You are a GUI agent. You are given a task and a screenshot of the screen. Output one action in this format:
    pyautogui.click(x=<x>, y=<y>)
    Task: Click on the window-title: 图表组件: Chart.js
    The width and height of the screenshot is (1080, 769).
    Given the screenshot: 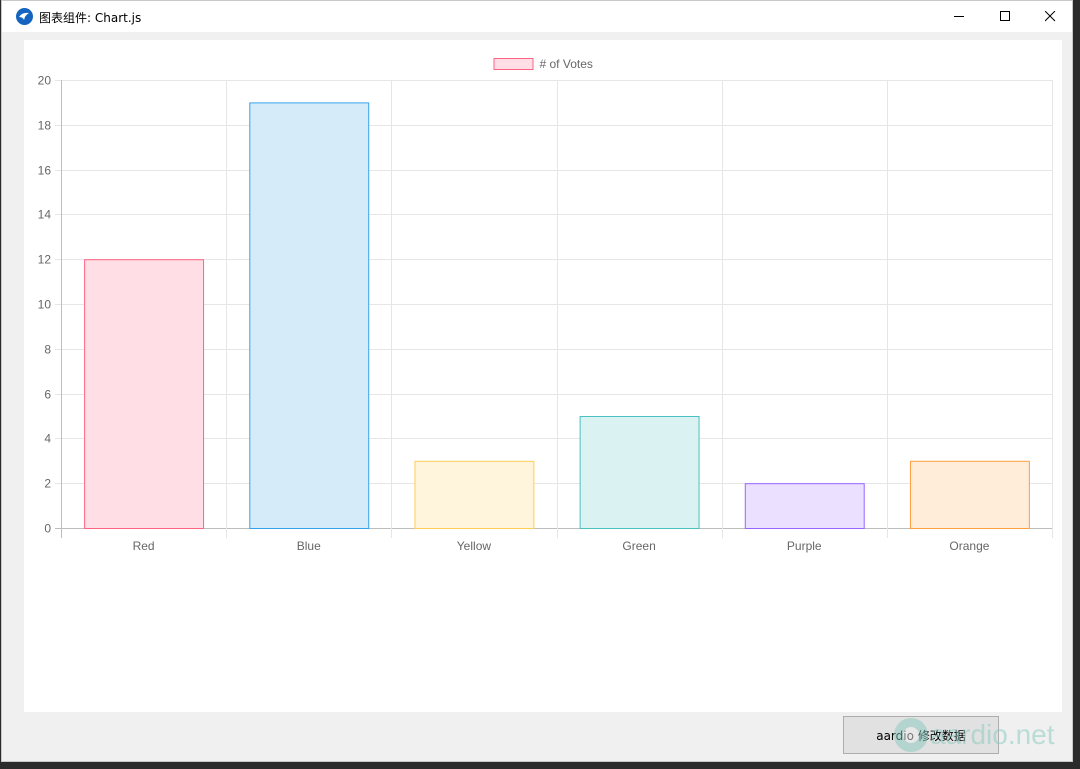 What is the action you would take?
    pyautogui.click(x=90, y=18)
    